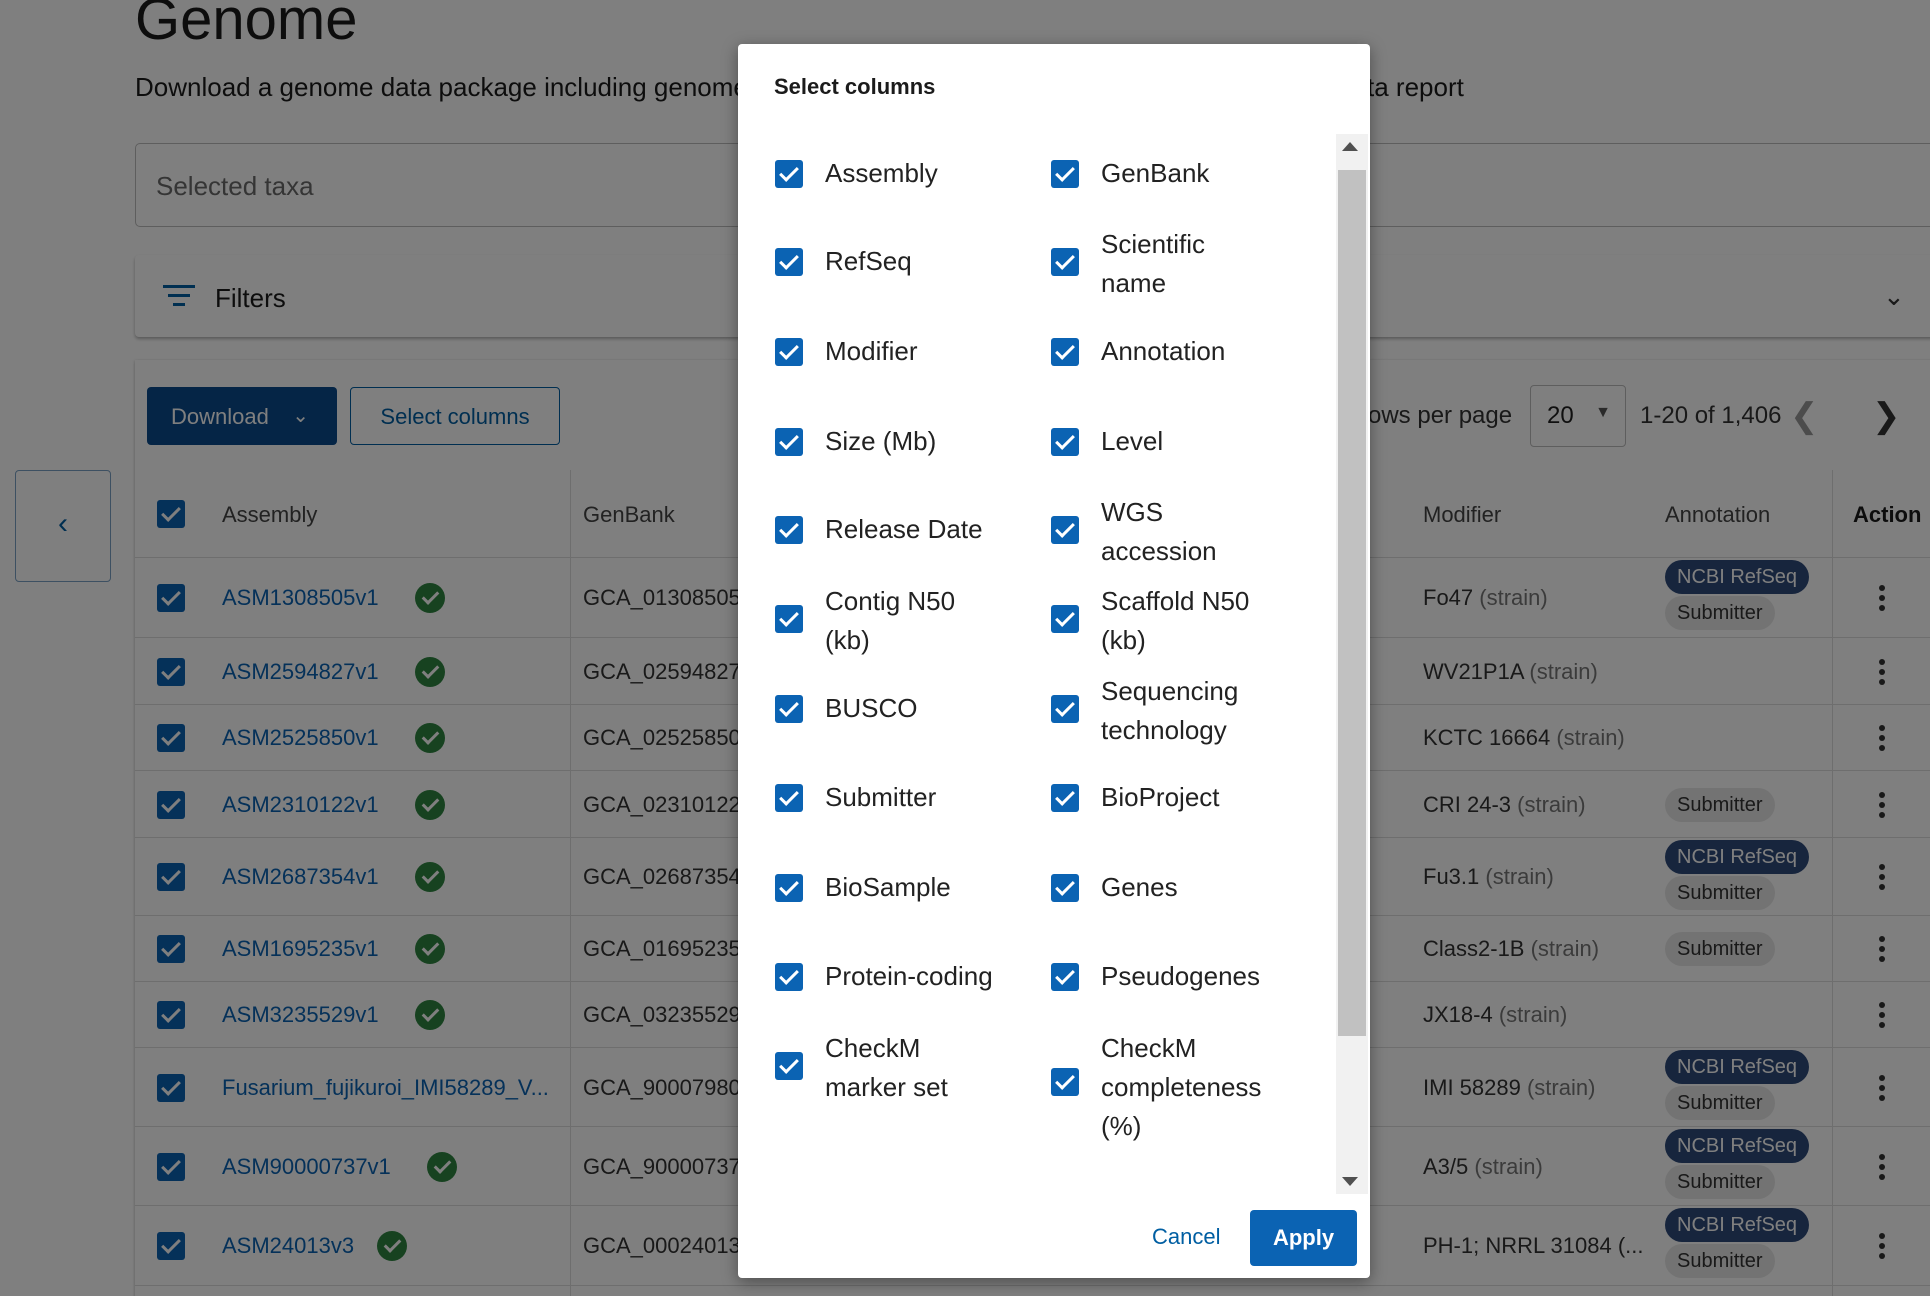 The height and width of the screenshot is (1296, 1930). Describe the element at coordinates (1132, 441) in the screenshot. I see `column-option-label: Level` at that location.